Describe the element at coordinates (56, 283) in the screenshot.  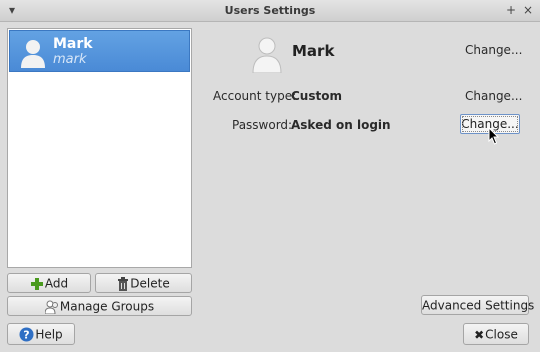
I see `add-label: Add` at that location.